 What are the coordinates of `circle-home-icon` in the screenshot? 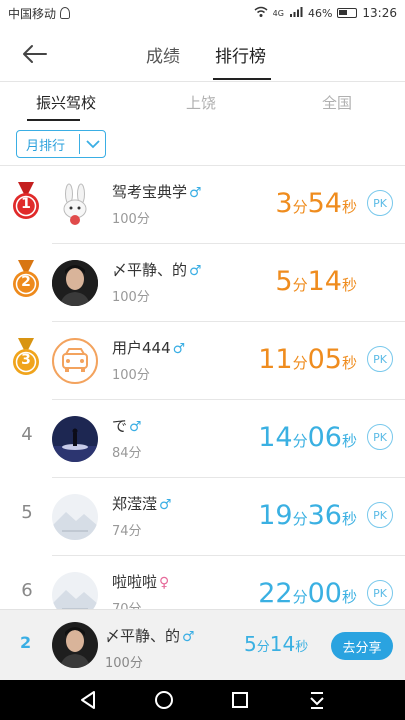 It's located at (164, 700).